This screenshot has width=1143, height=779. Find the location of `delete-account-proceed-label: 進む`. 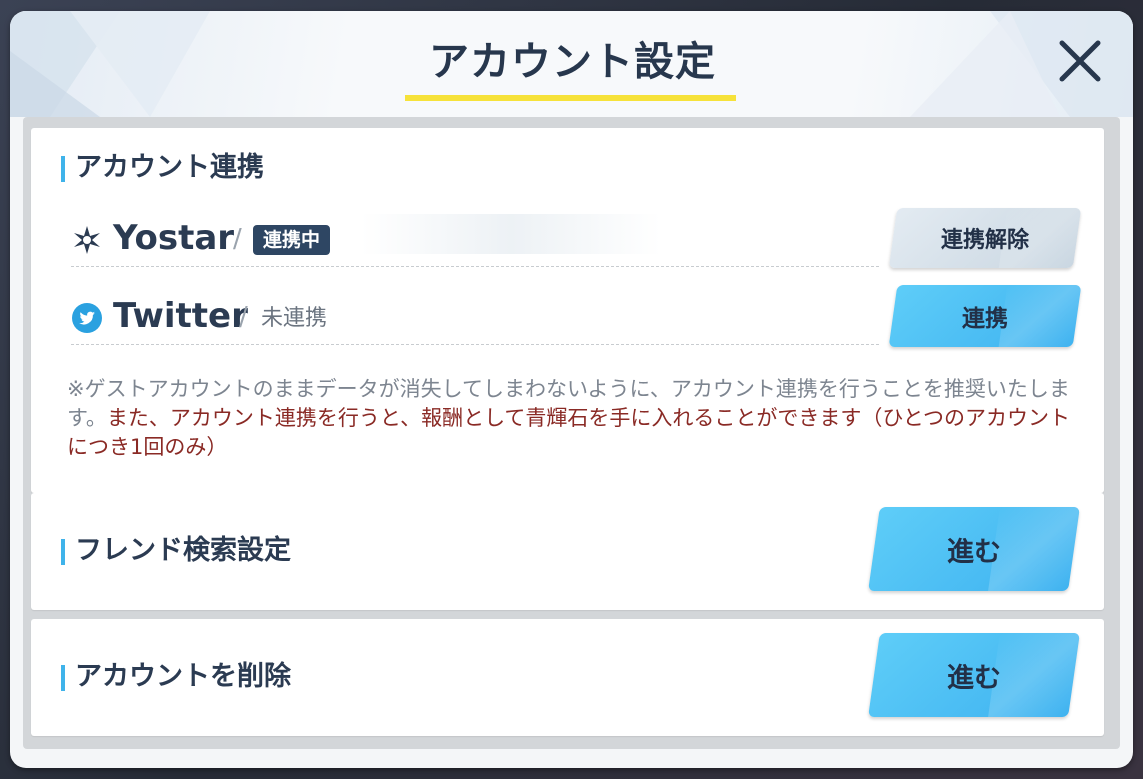

delete-account-proceed-label: 進む is located at coordinates (974, 678).